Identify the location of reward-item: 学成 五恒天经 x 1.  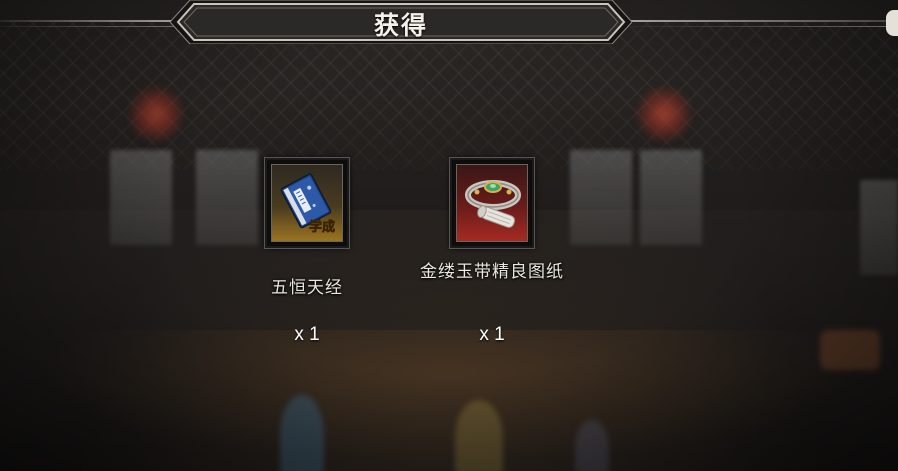
(307, 258).